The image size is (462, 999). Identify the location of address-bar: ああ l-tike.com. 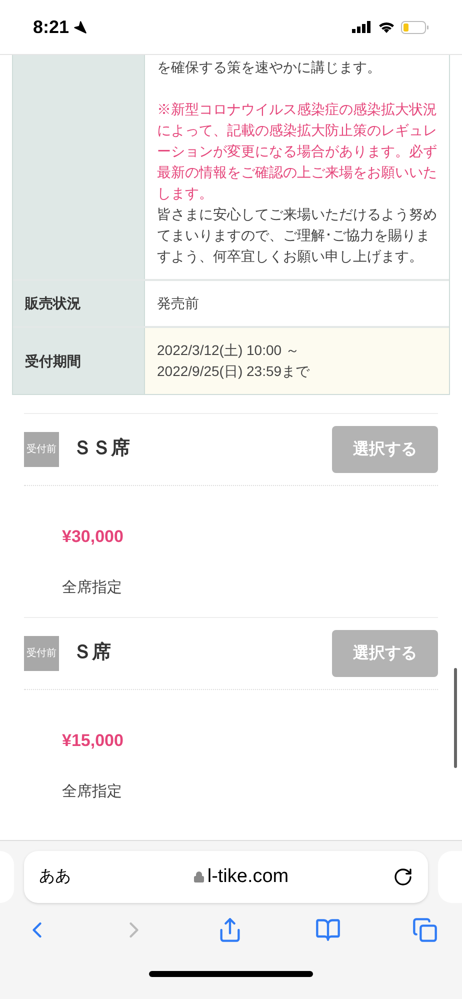
(226, 877).